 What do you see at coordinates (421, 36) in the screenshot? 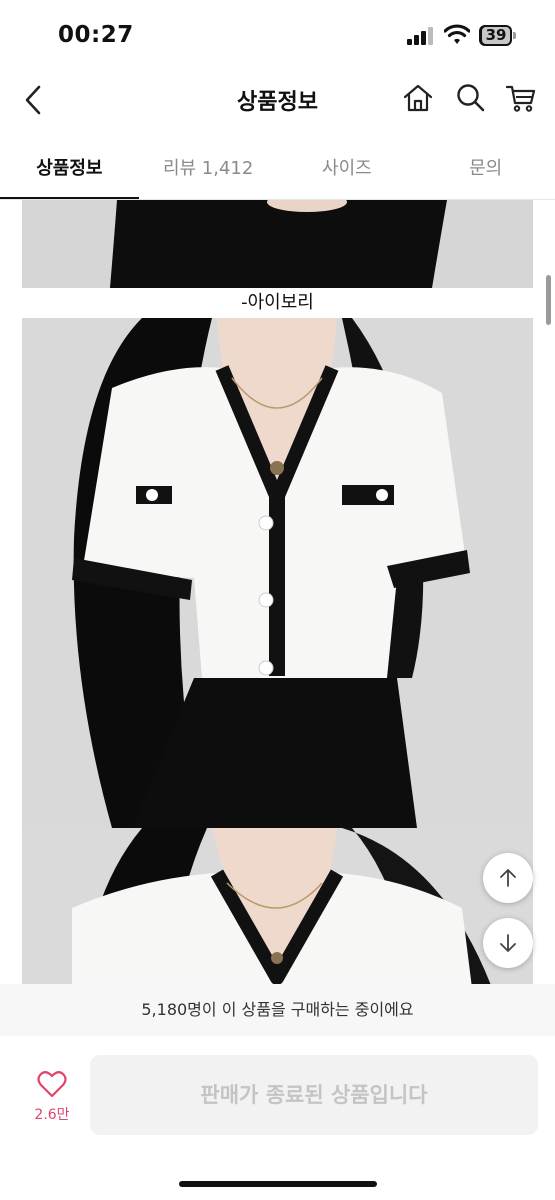
I see `cellular-signal-icon` at bounding box center [421, 36].